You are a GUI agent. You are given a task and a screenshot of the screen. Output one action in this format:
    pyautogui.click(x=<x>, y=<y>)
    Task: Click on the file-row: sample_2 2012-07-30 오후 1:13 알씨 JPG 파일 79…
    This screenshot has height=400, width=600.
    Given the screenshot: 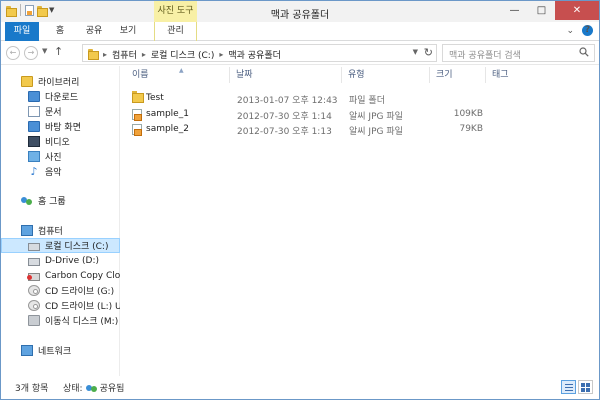 What is the action you would take?
    pyautogui.click(x=311, y=129)
    